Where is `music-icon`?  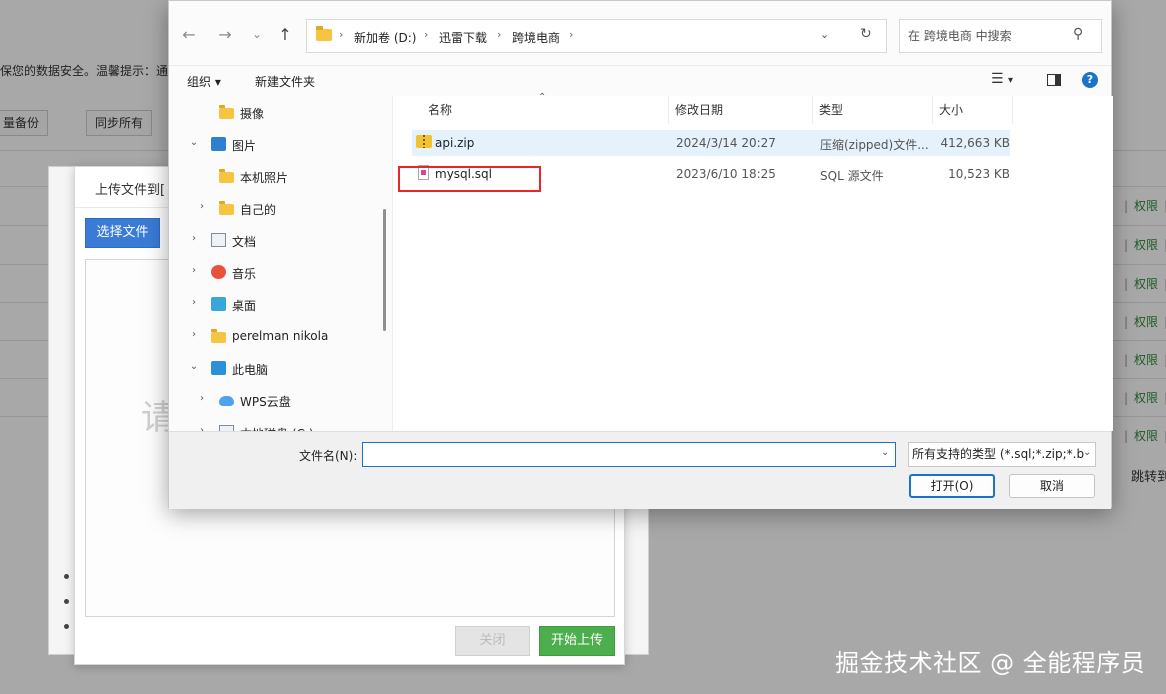
music-icon is located at coordinates (218, 272).